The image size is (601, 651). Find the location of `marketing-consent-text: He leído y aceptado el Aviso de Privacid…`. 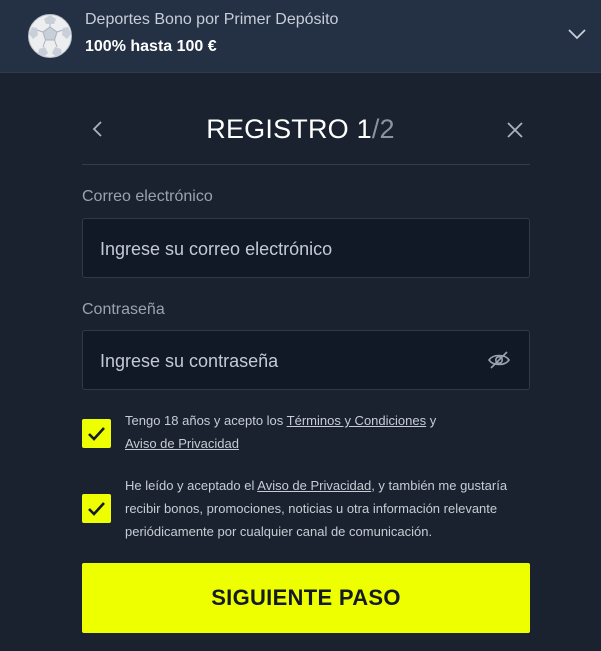

marketing-consent-text: He leído y aceptado el Aviso de Privacid… is located at coordinates (320, 508).